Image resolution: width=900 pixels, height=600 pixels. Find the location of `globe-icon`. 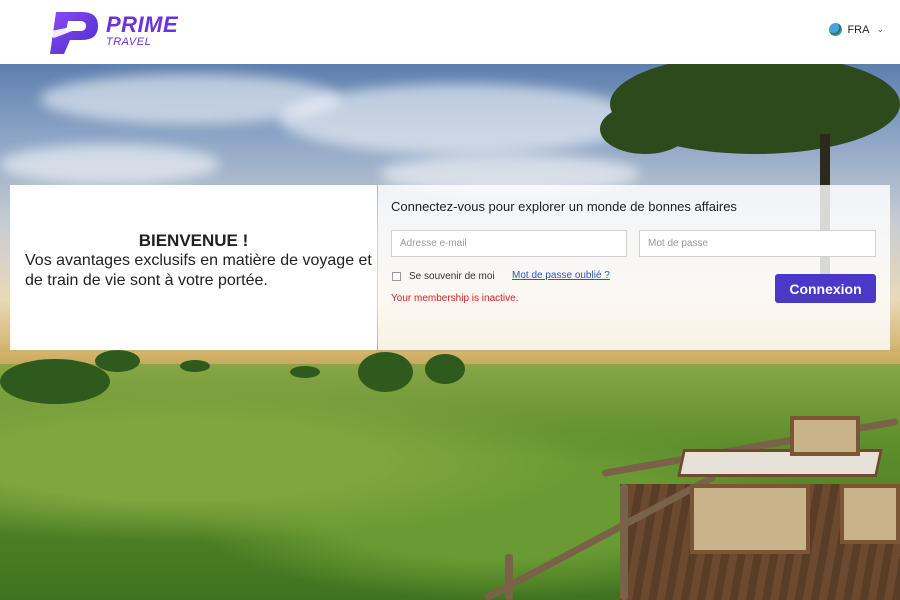

globe-icon is located at coordinates (836, 29).